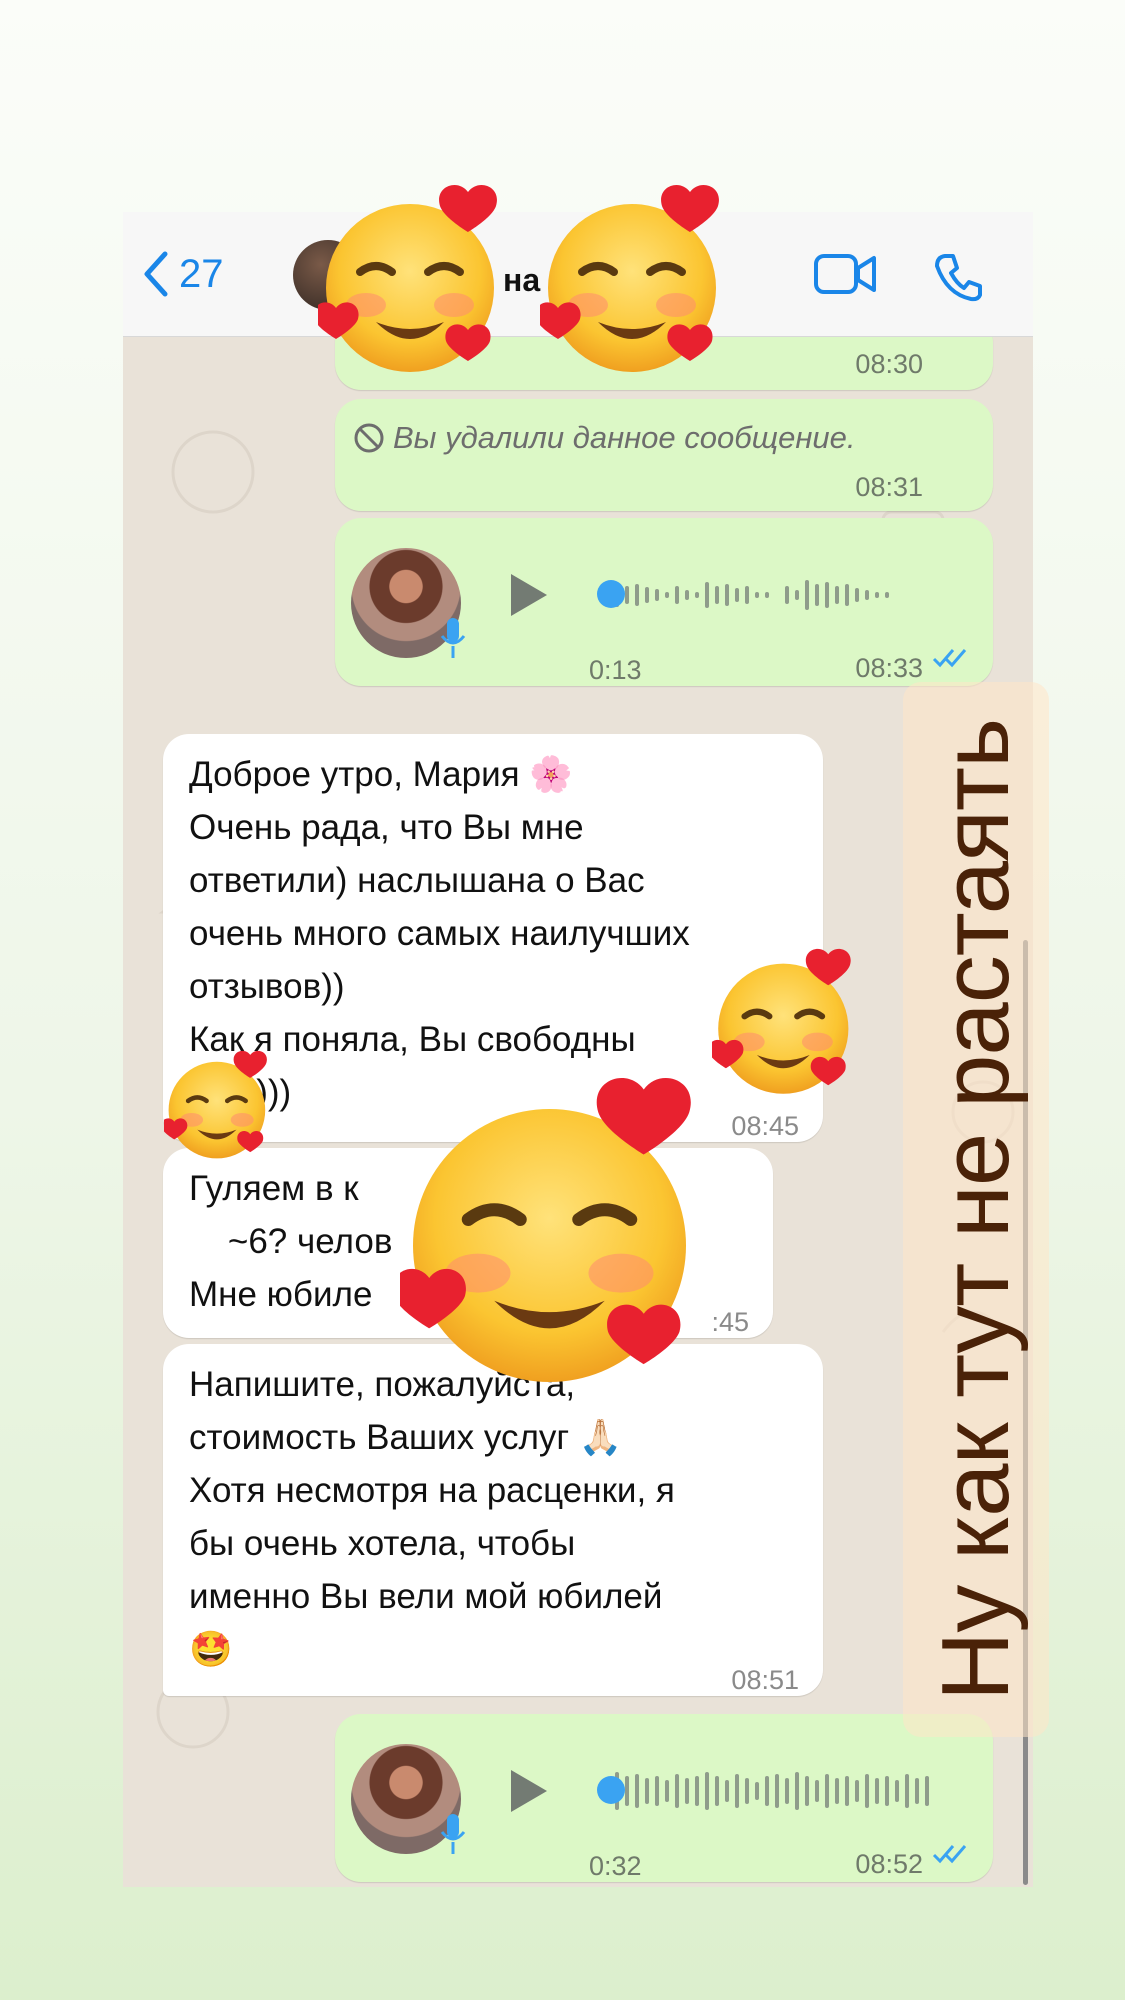 This screenshot has height=2000, width=1125. I want to click on message-deleted: Вы удалили данное сообщение. 08:31, so click(664, 455).